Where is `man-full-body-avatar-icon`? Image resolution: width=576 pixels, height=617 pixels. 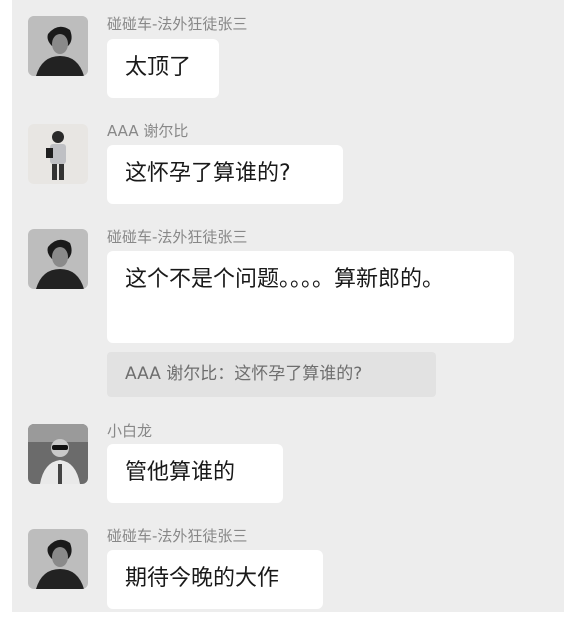 man-full-body-avatar-icon is located at coordinates (58, 154).